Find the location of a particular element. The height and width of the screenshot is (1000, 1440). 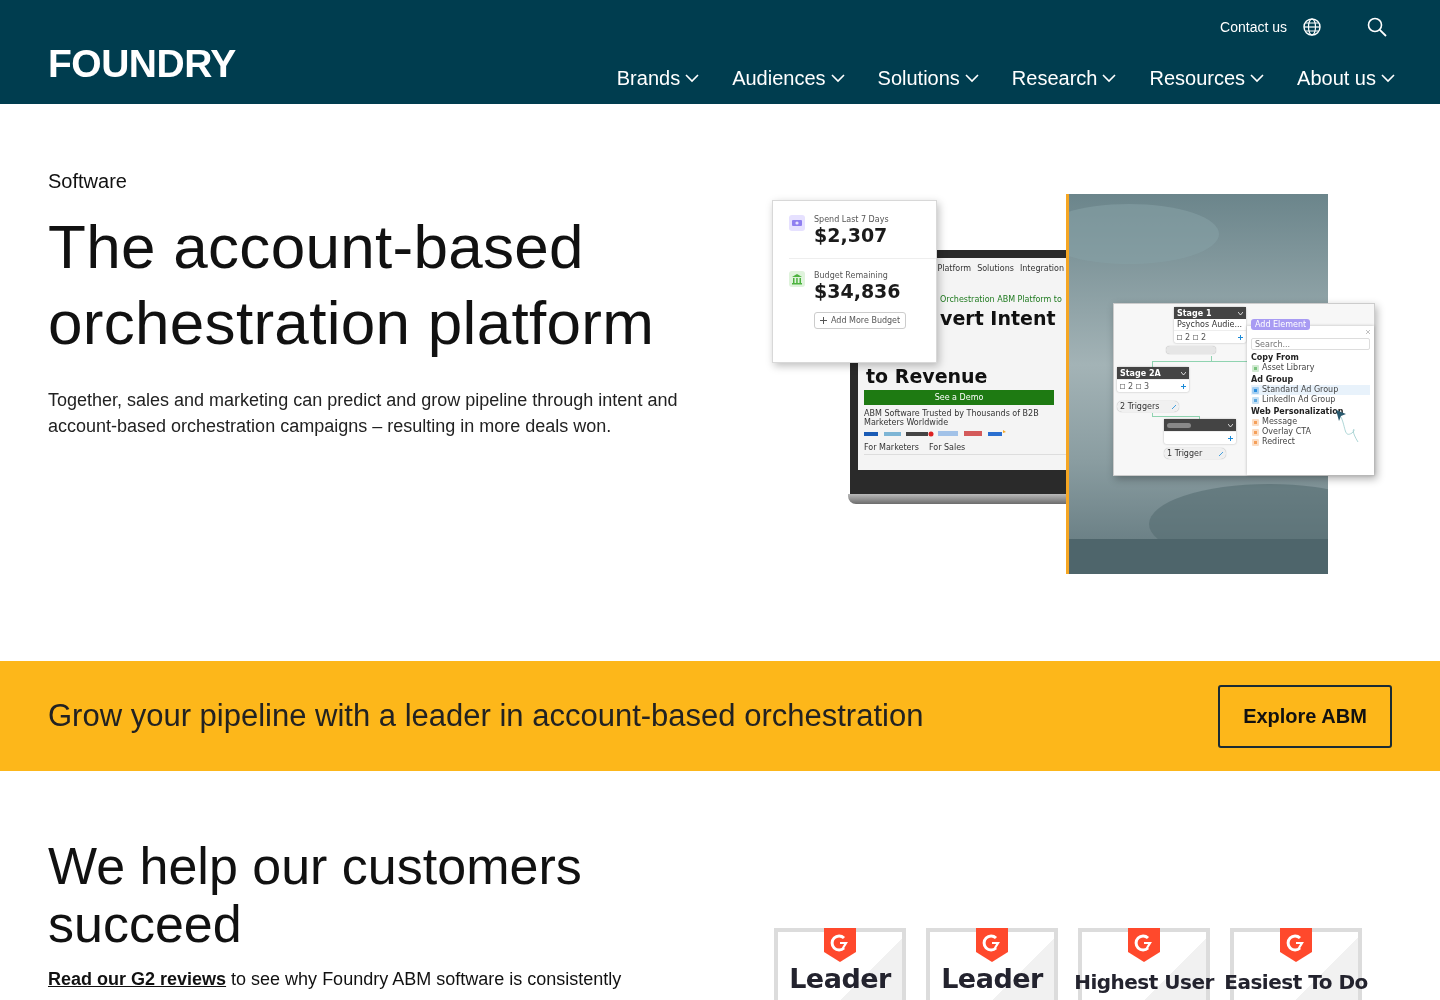

bank-icon is located at coordinates (797, 279).